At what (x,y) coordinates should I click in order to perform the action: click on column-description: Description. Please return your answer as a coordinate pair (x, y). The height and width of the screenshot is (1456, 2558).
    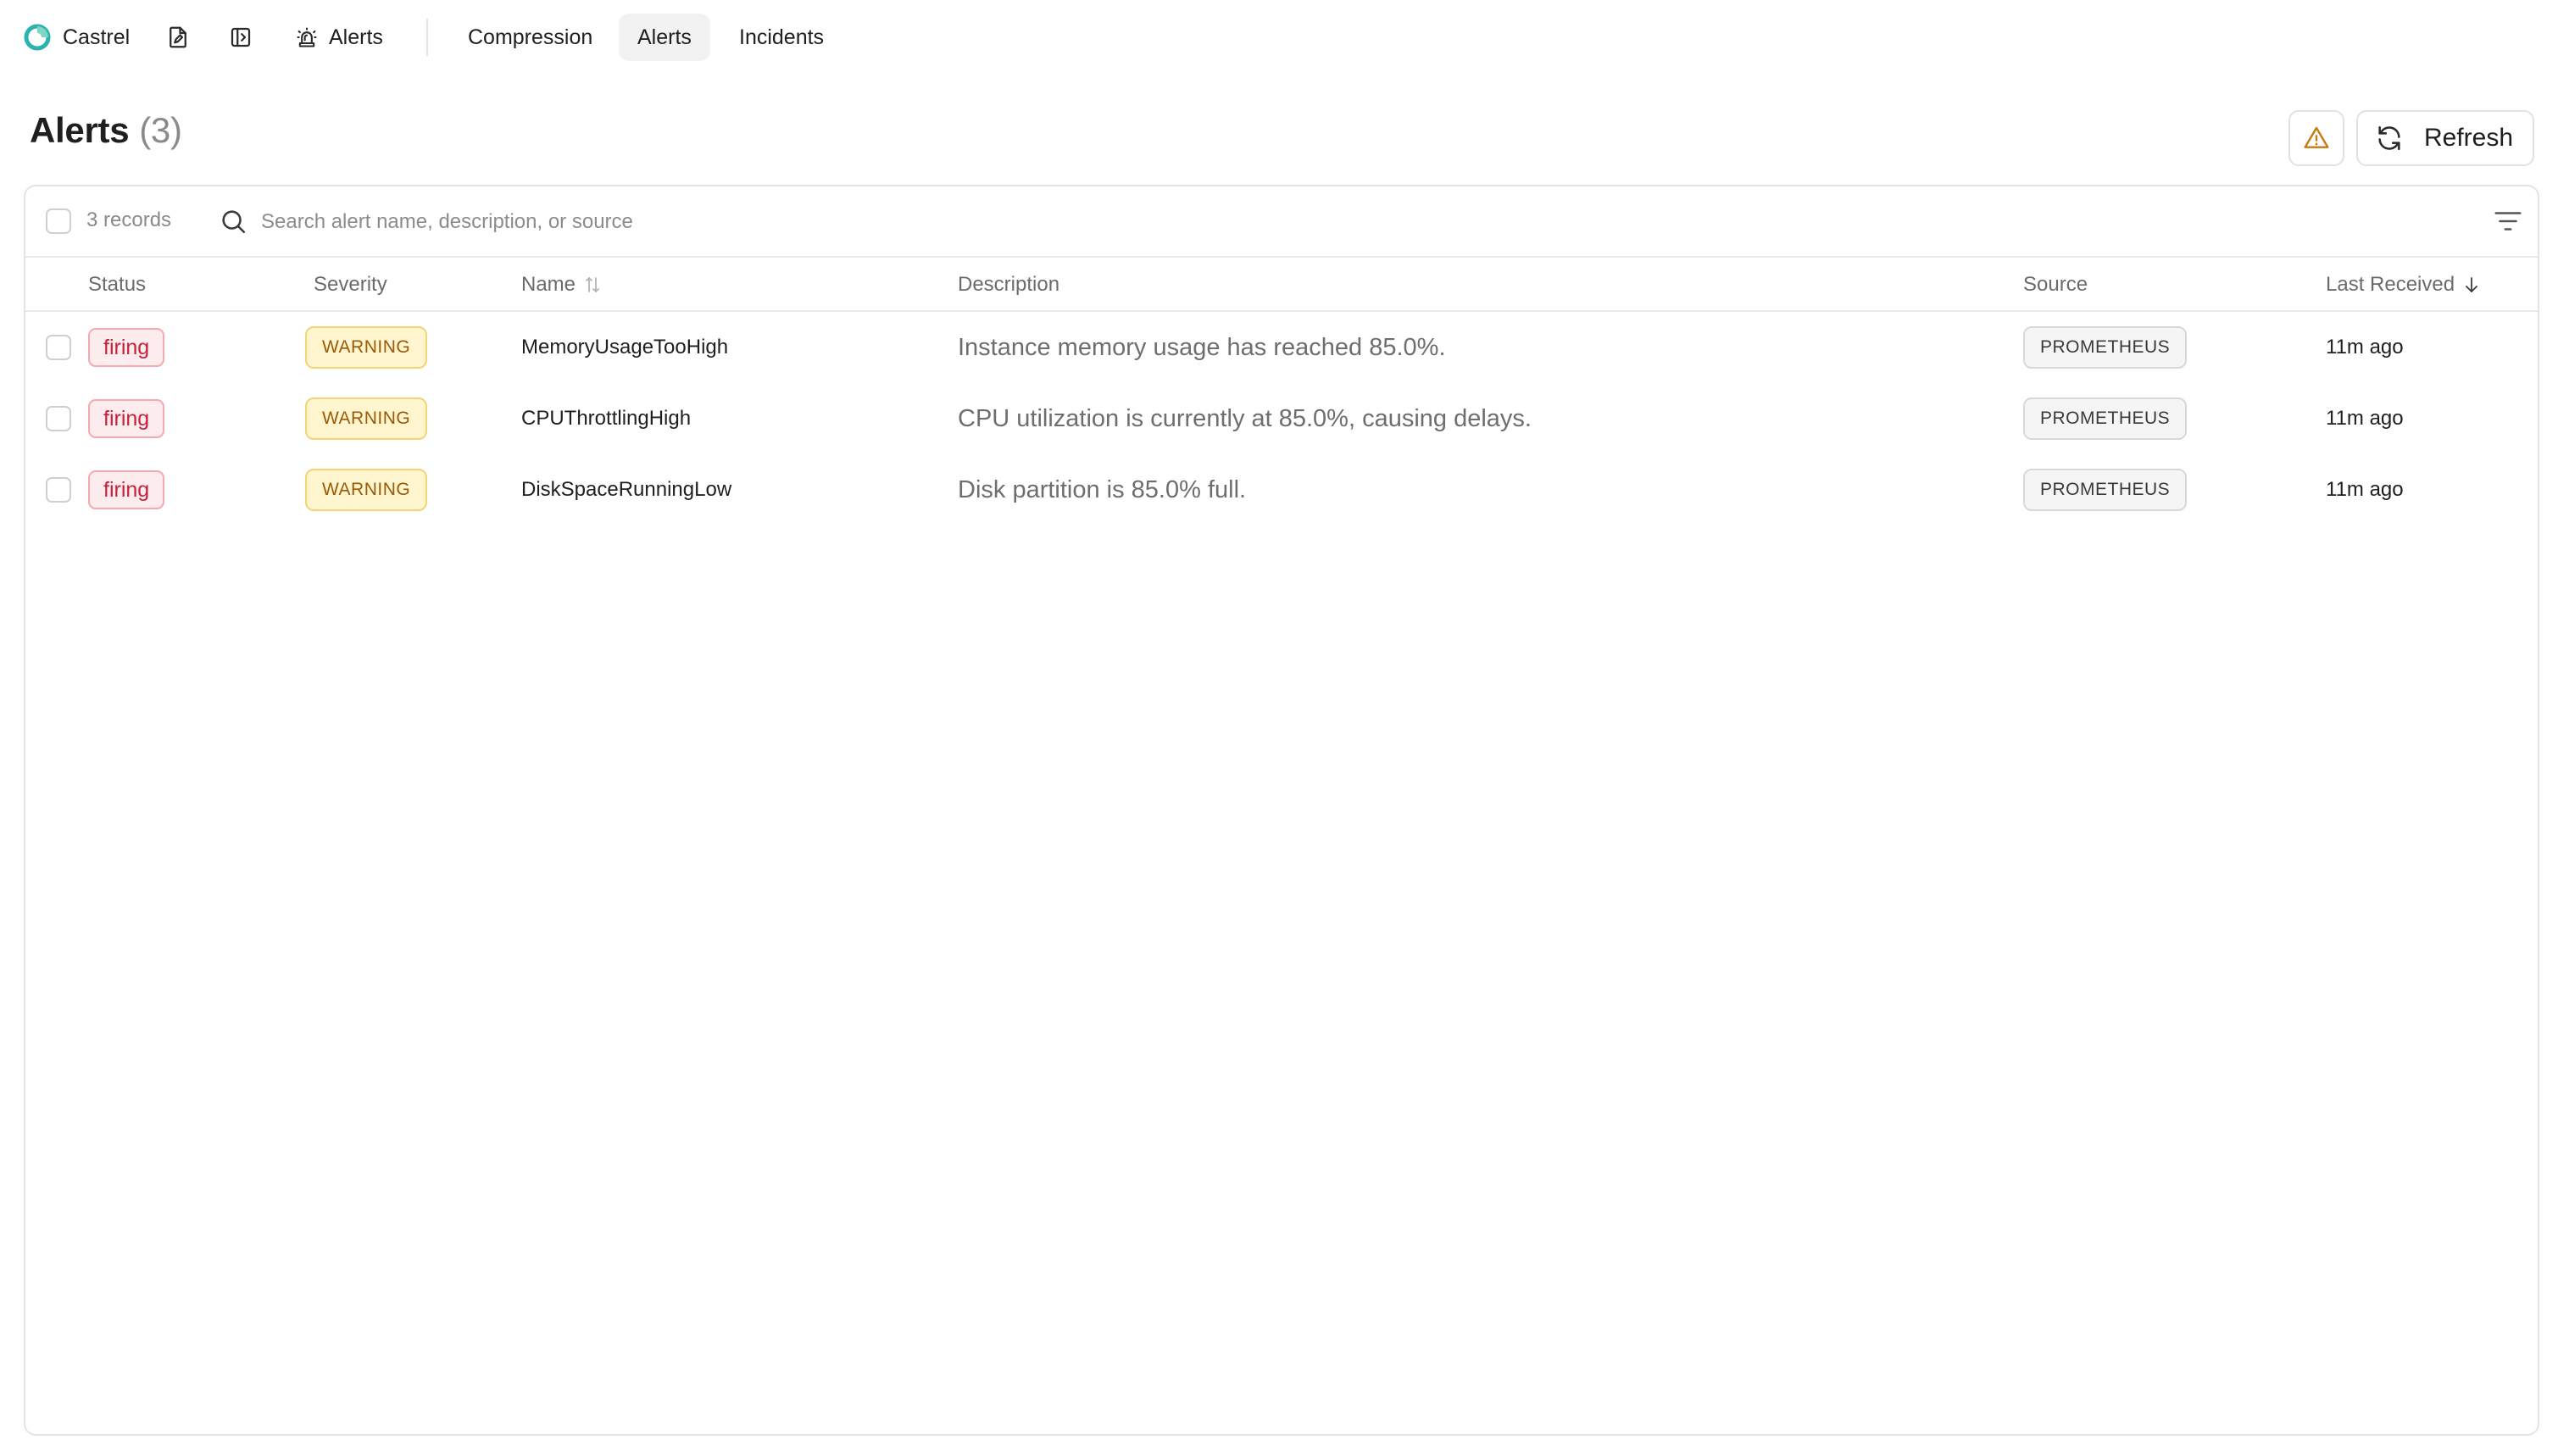
    Looking at the image, I should click on (1008, 285).